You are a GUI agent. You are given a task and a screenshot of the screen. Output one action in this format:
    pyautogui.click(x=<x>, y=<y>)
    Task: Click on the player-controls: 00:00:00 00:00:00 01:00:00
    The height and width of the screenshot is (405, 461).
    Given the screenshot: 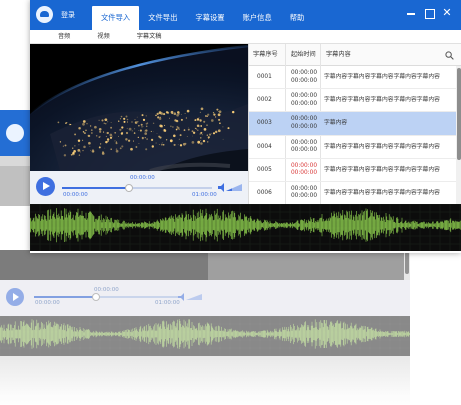 What is the action you would take?
    pyautogui.click(x=139, y=187)
    